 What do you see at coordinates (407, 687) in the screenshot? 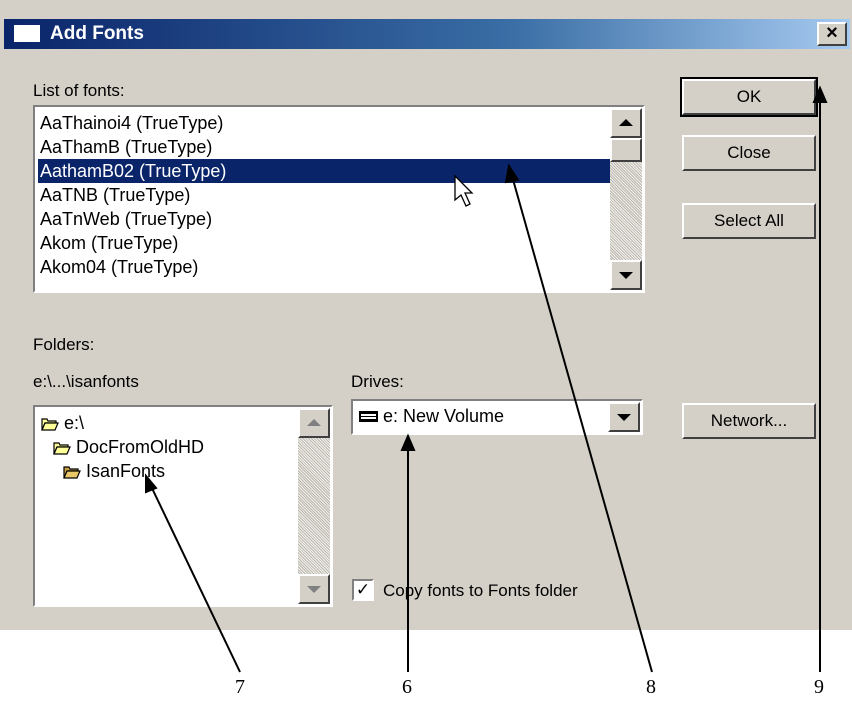
I see `callout-number: 6` at bounding box center [407, 687].